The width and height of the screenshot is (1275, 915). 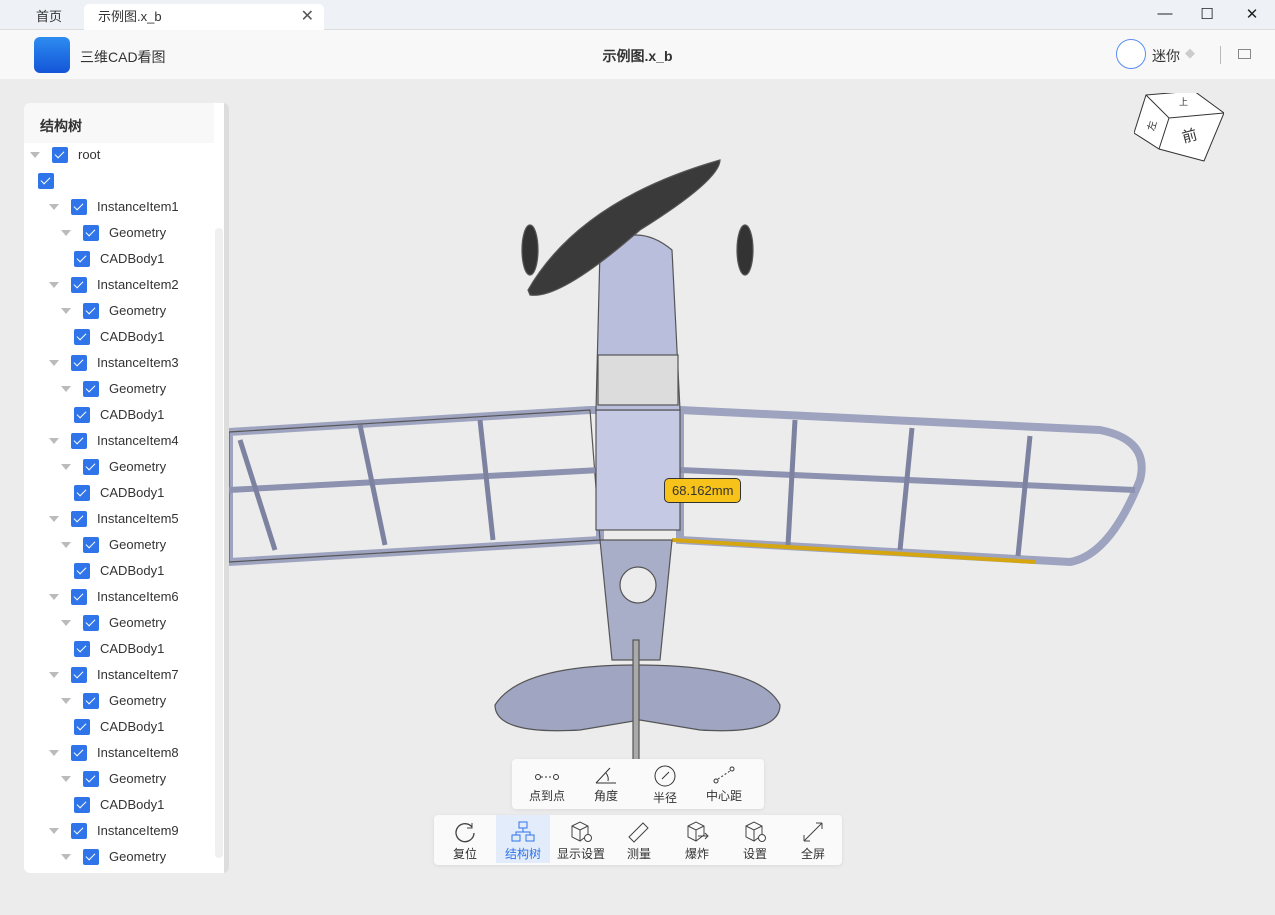 I want to click on explode-button: 爆炸, so click(x=697, y=839).